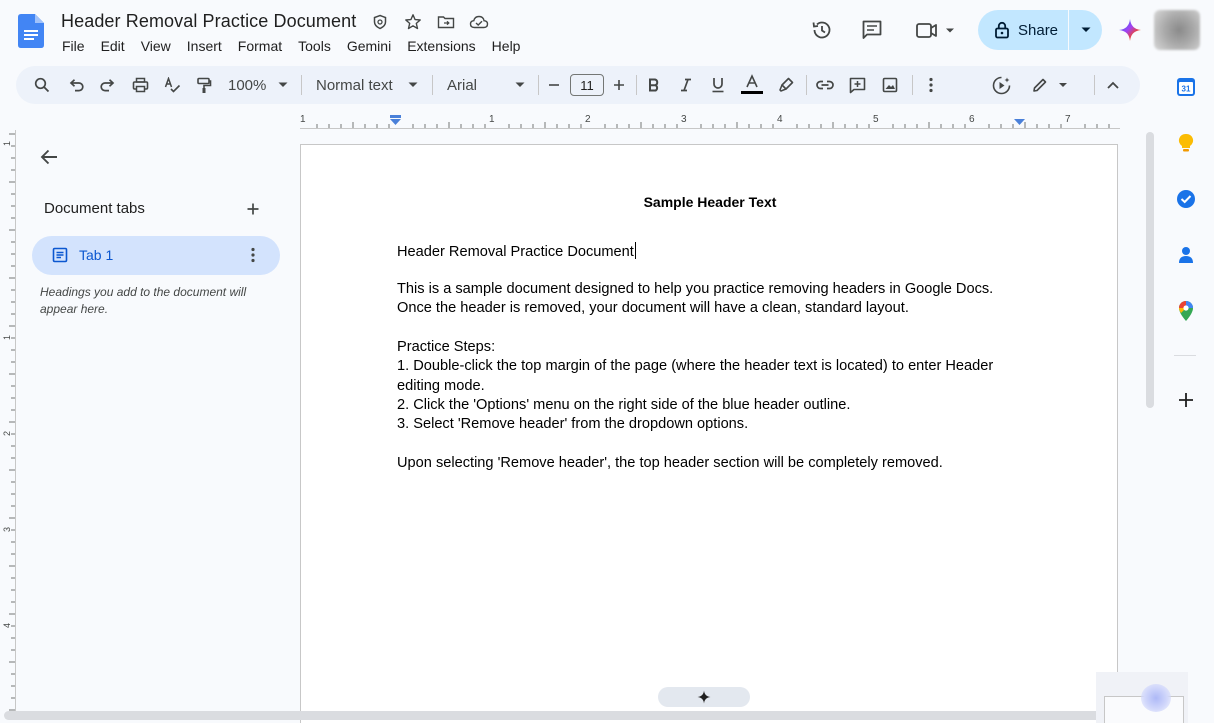 This screenshot has height=723, width=1214. Describe the element at coordinates (253, 255) in the screenshot. I see `tab-options-icon` at that location.